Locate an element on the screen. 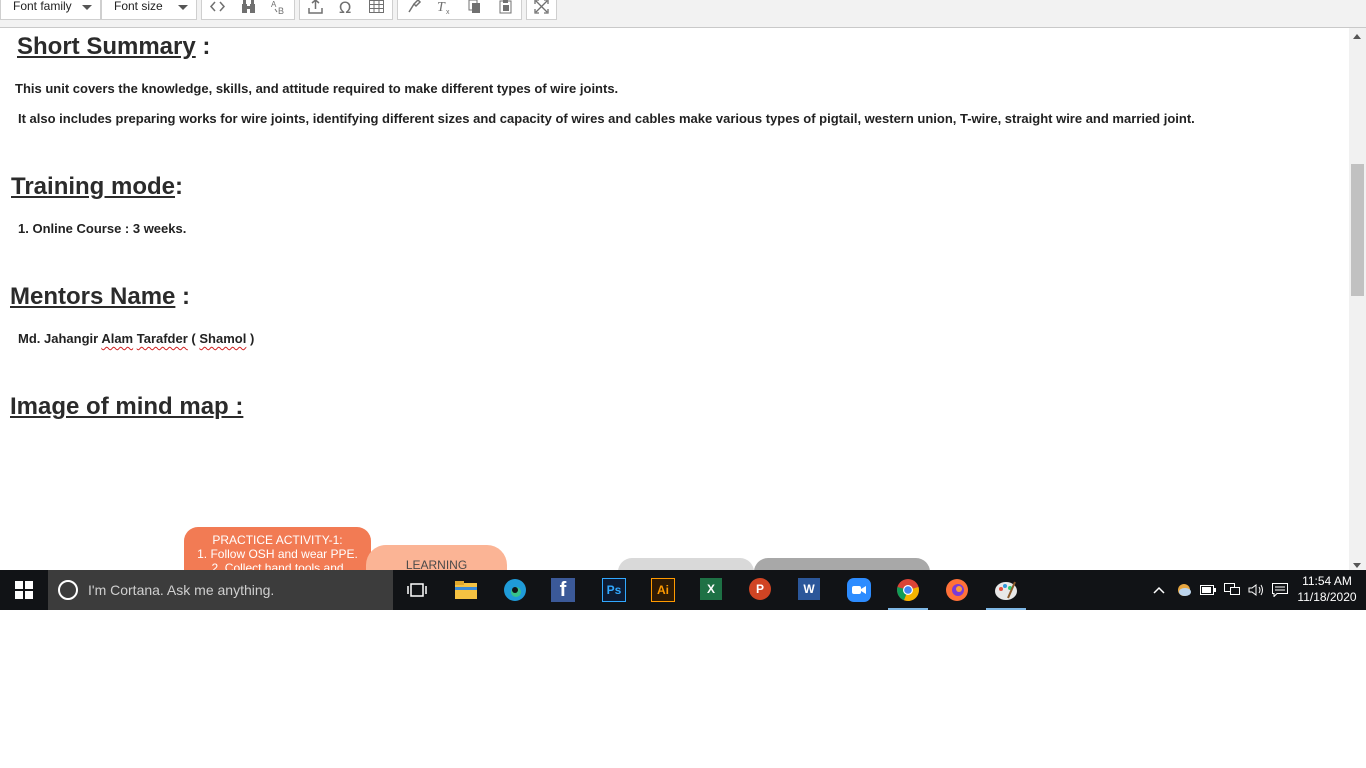 The height and width of the screenshot is (768, 1366). summary-heading: Short Summary : is located at coordinates (114, 46).